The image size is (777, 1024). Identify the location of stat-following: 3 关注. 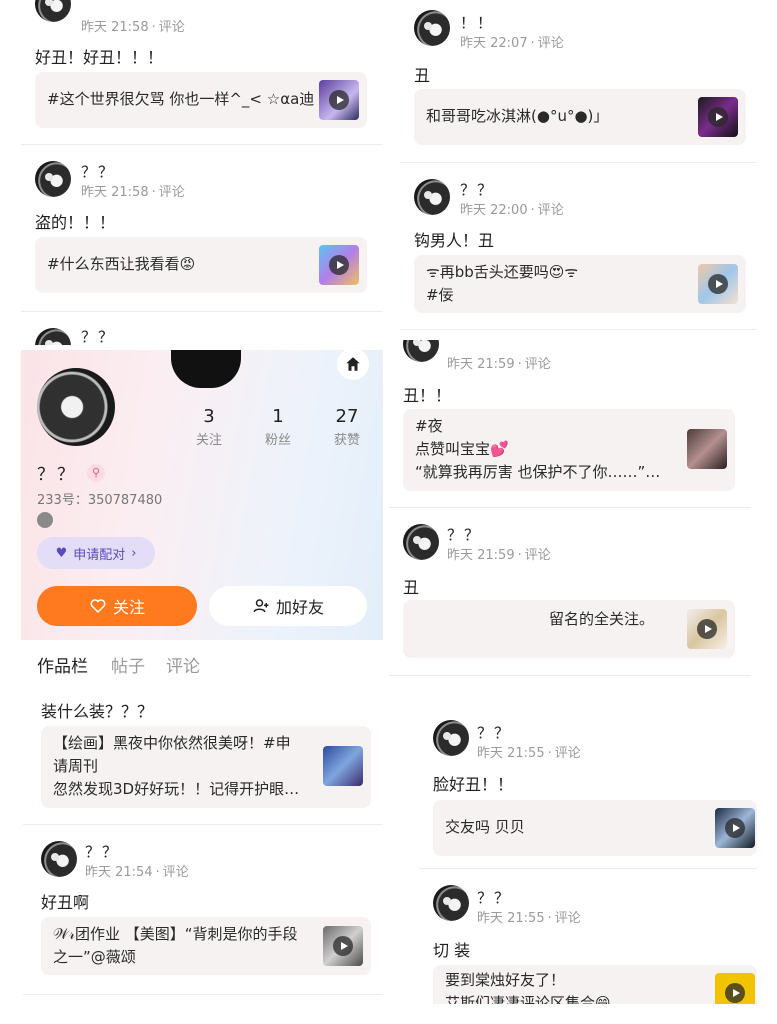
(209, 427).